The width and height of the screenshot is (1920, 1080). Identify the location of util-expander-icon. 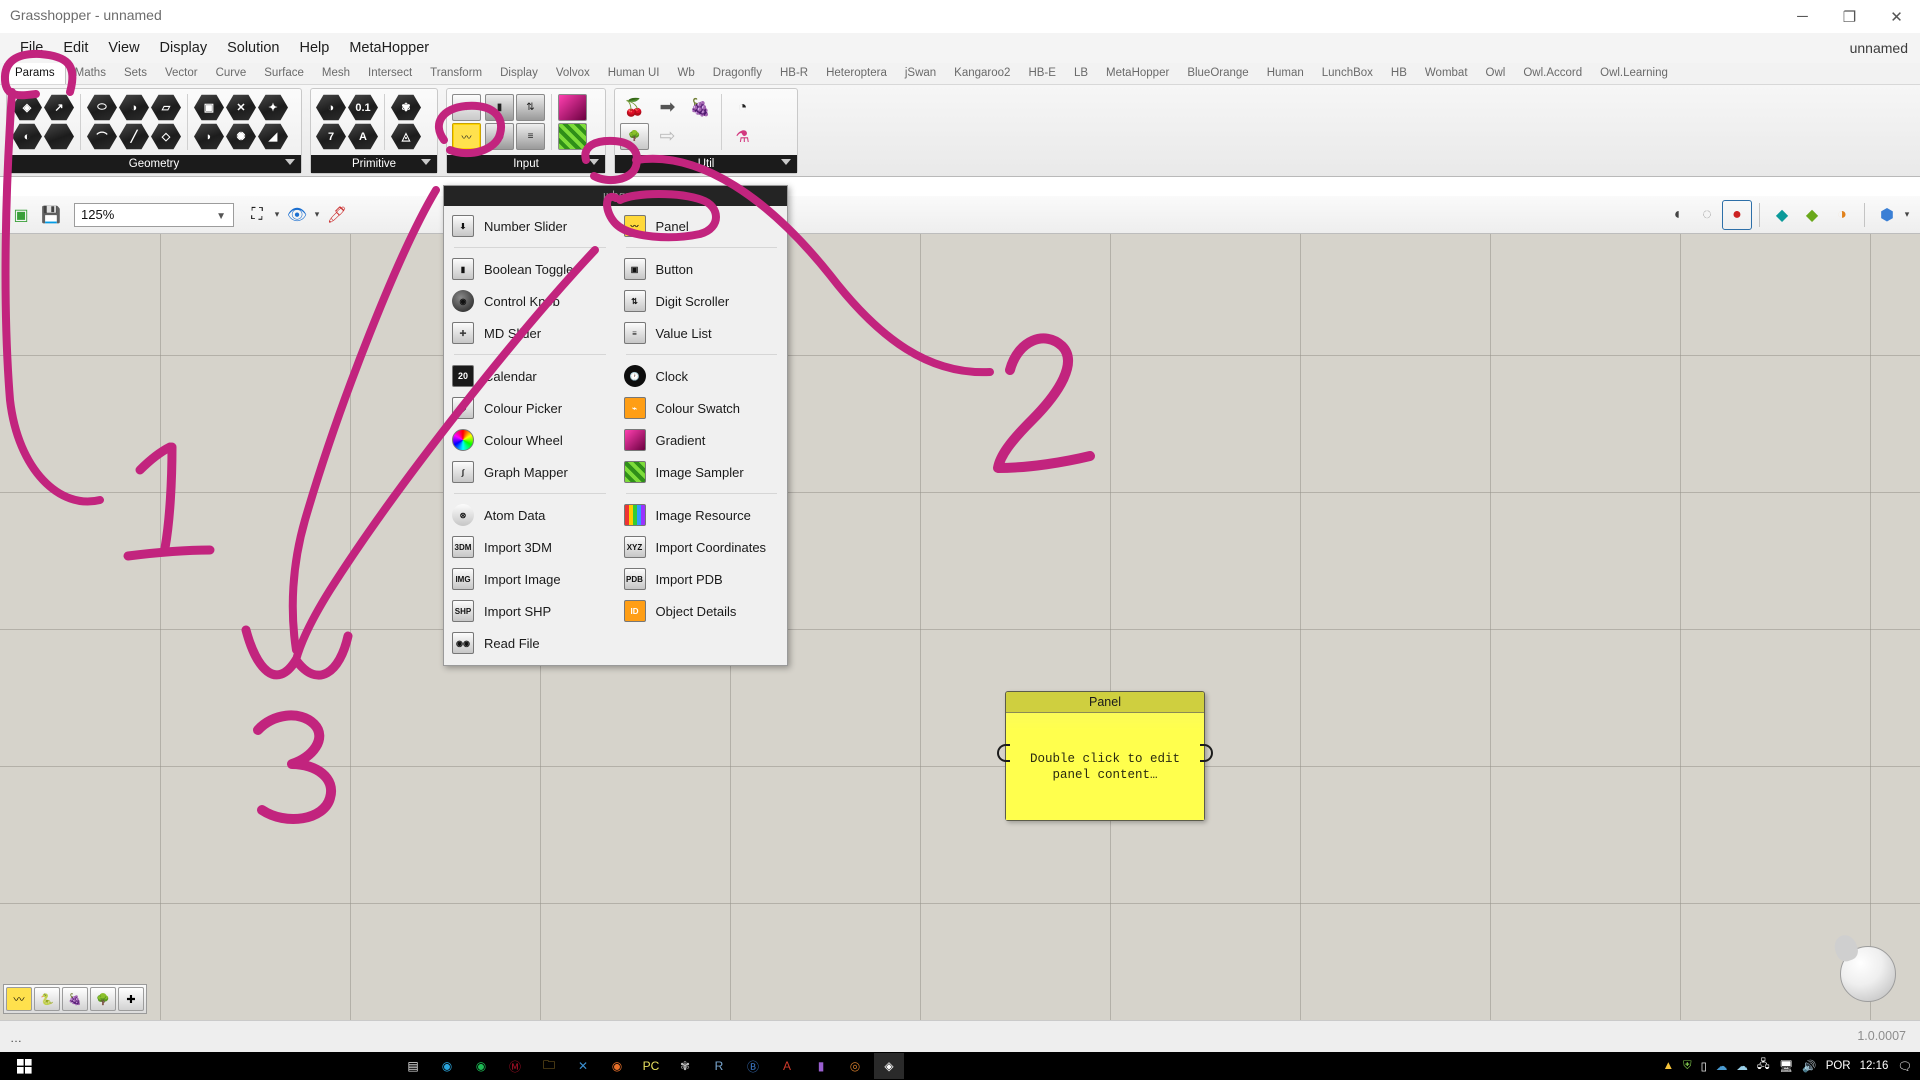
(786, 162).